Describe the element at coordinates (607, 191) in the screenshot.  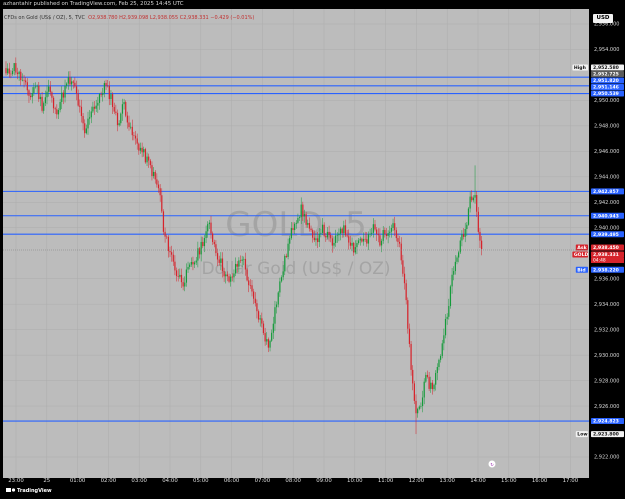
I see `price-tag: 2,942.857` at that location.